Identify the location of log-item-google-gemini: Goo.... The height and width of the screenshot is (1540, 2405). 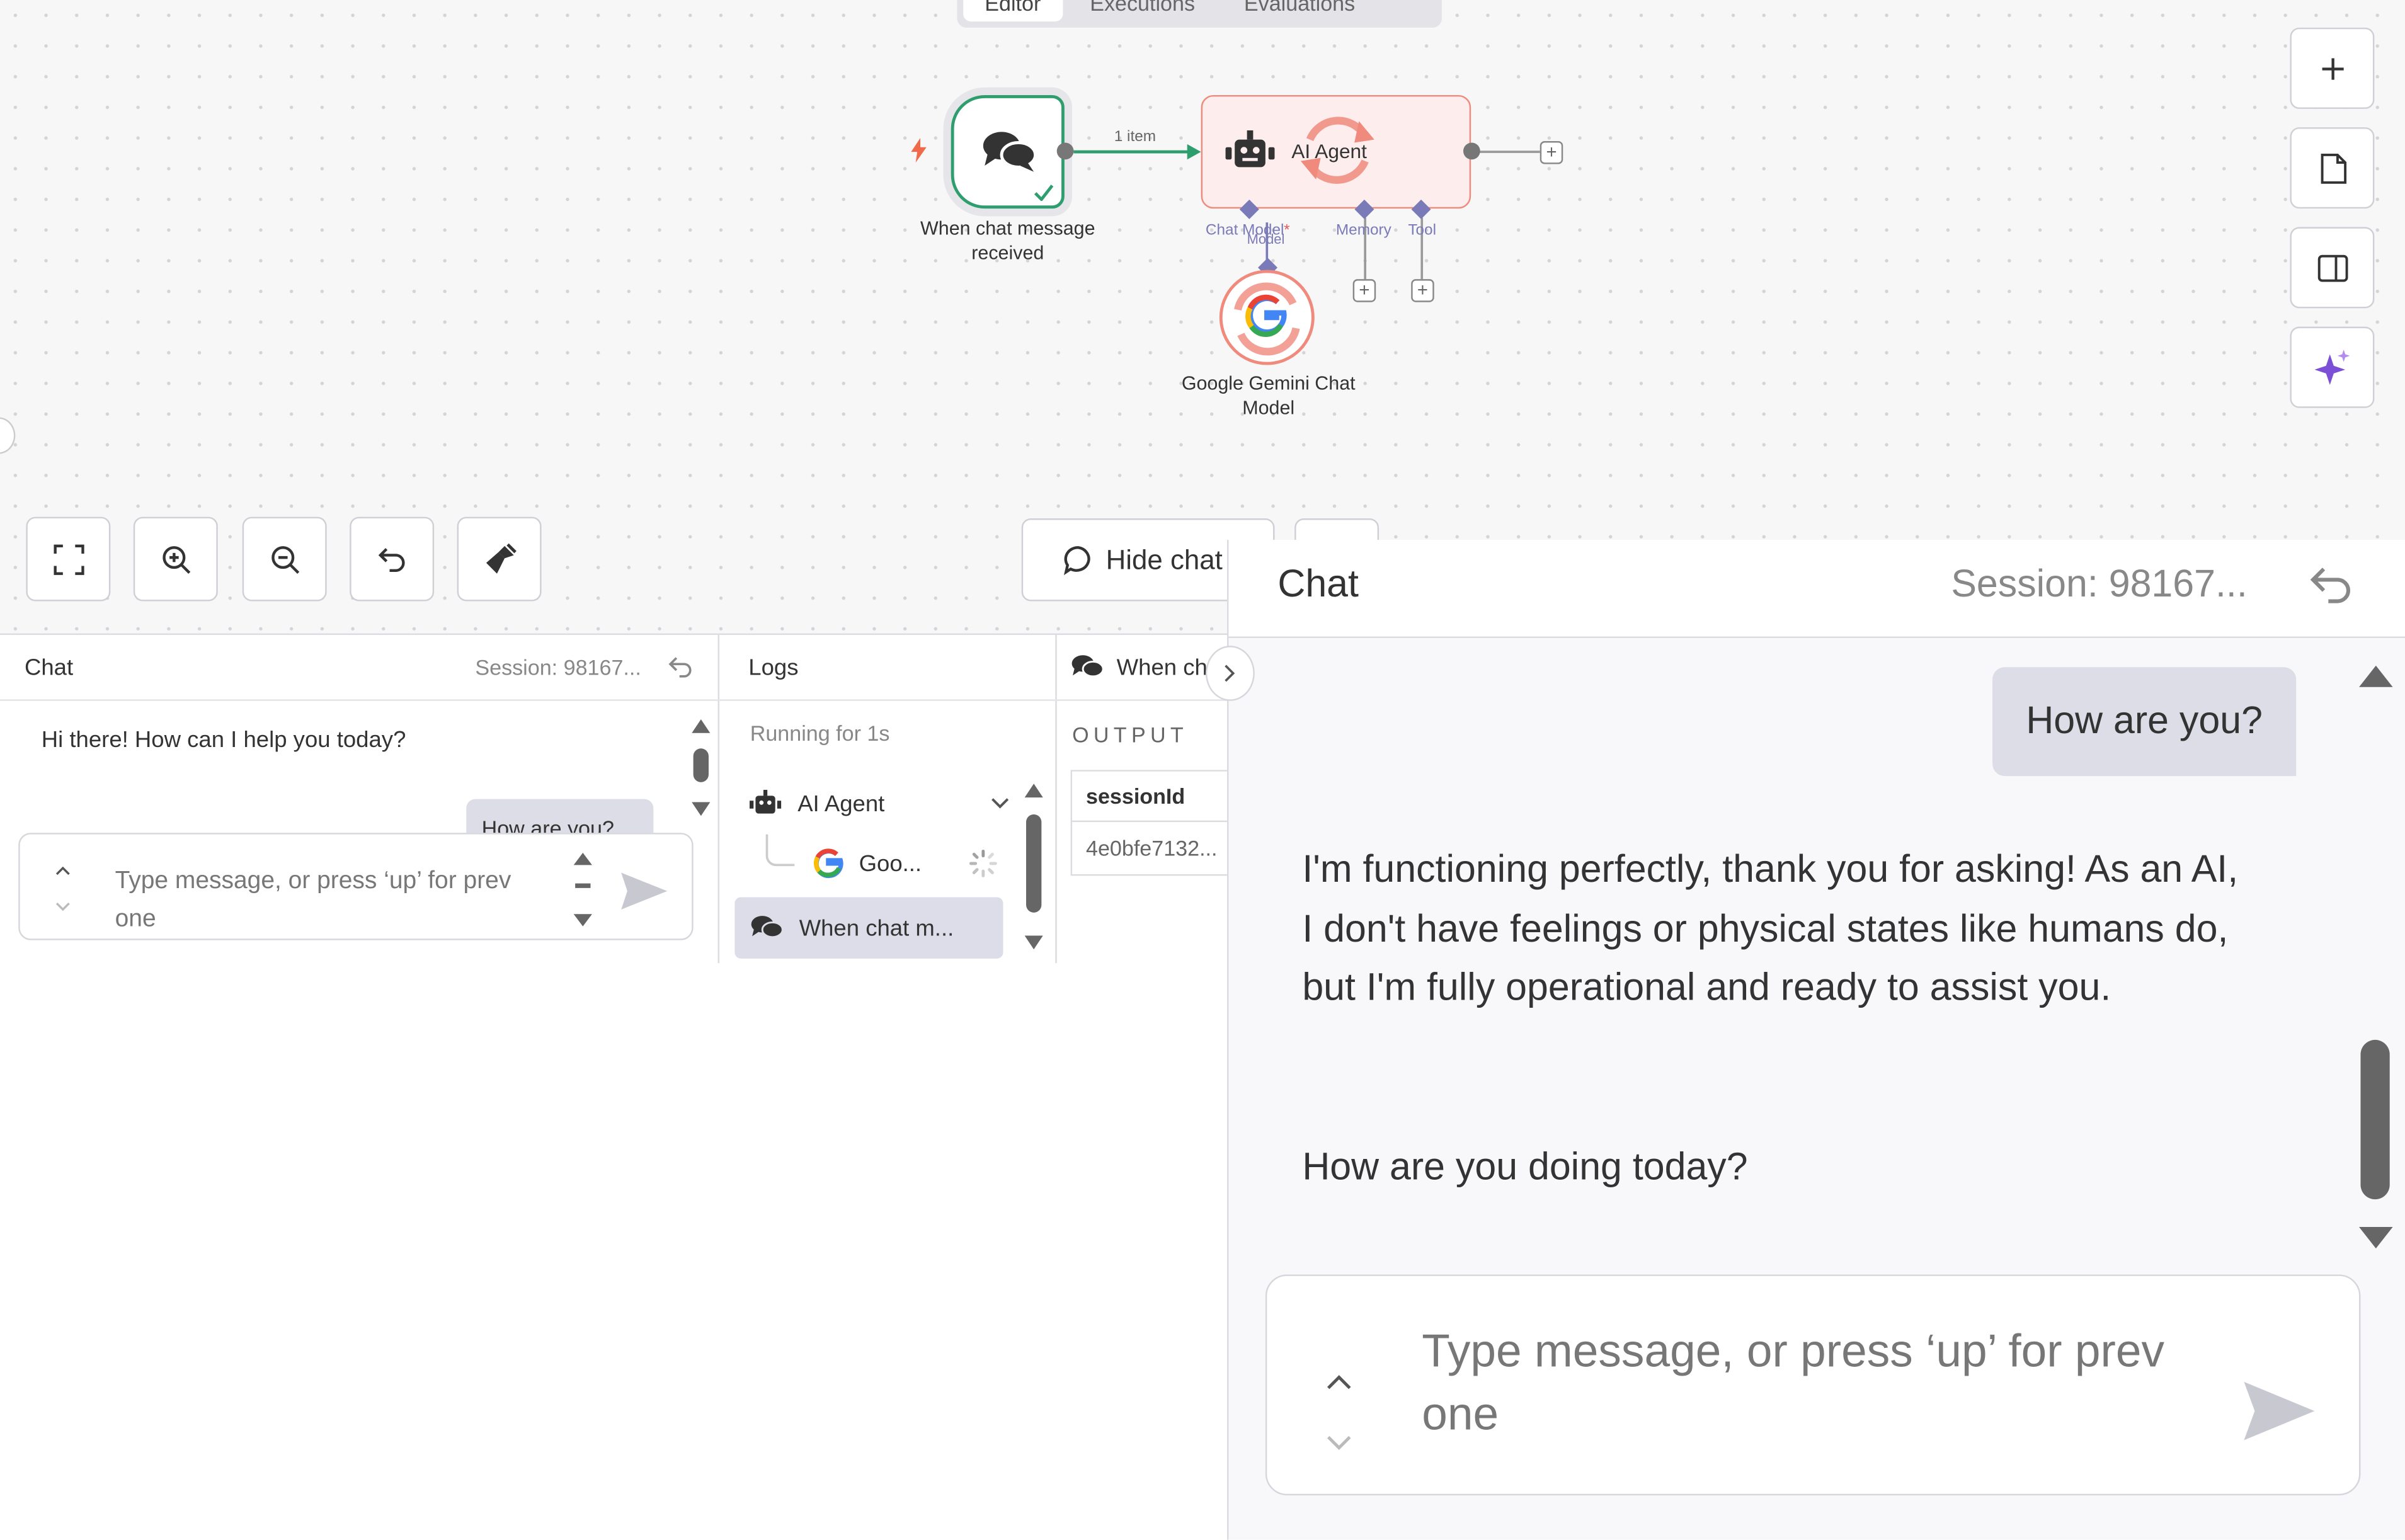
(905, 863).